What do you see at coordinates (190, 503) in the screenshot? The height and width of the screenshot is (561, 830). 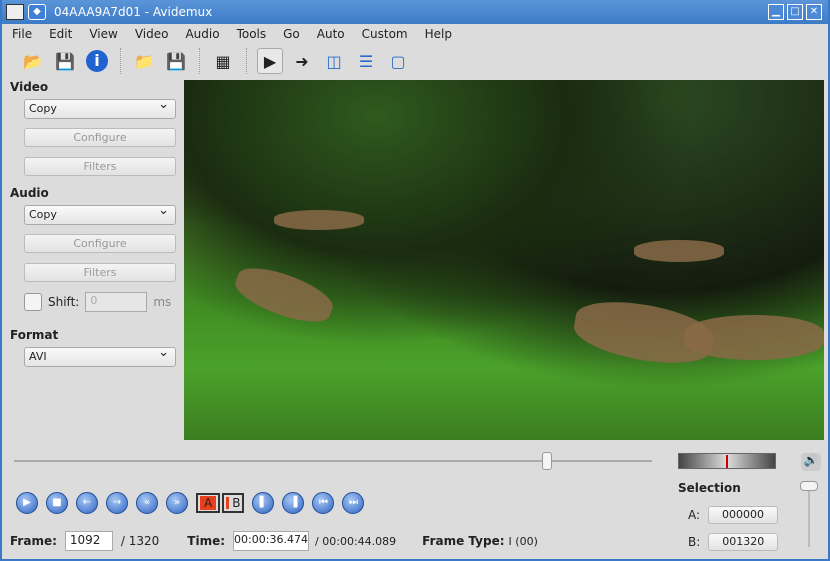 I see `playback-controls: ▶ ■ ← → « » A B ▌ ▐ ⏮ ⏭` at bounding box center [190, 503].